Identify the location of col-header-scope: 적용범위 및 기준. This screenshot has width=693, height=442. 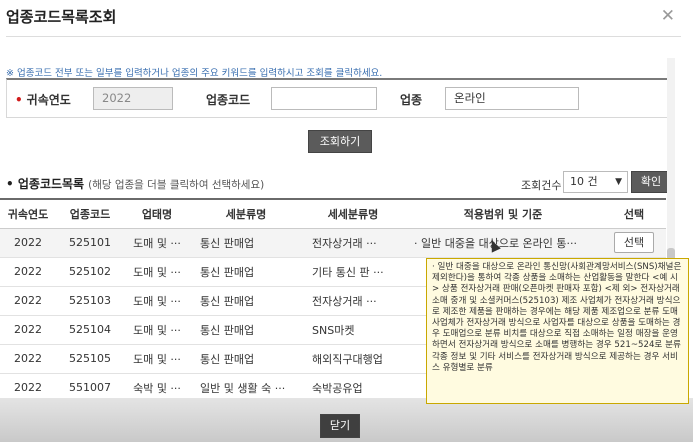
(503, 213).